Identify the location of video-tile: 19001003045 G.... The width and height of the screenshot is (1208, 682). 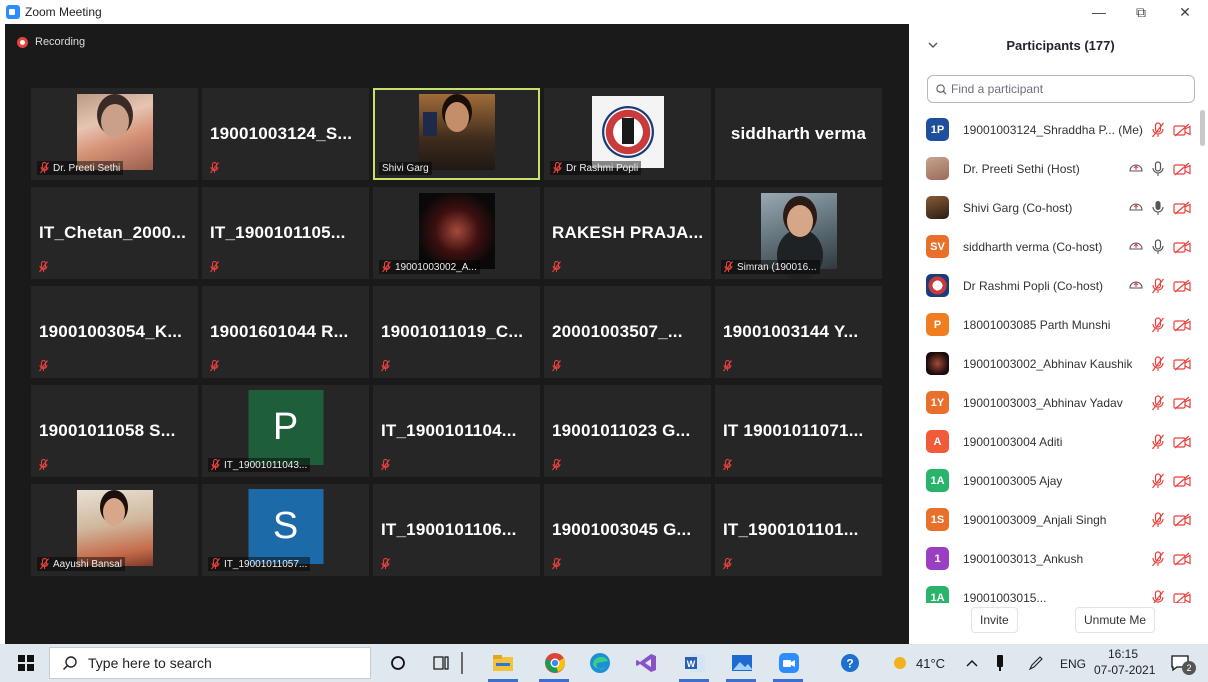
(627, 530).